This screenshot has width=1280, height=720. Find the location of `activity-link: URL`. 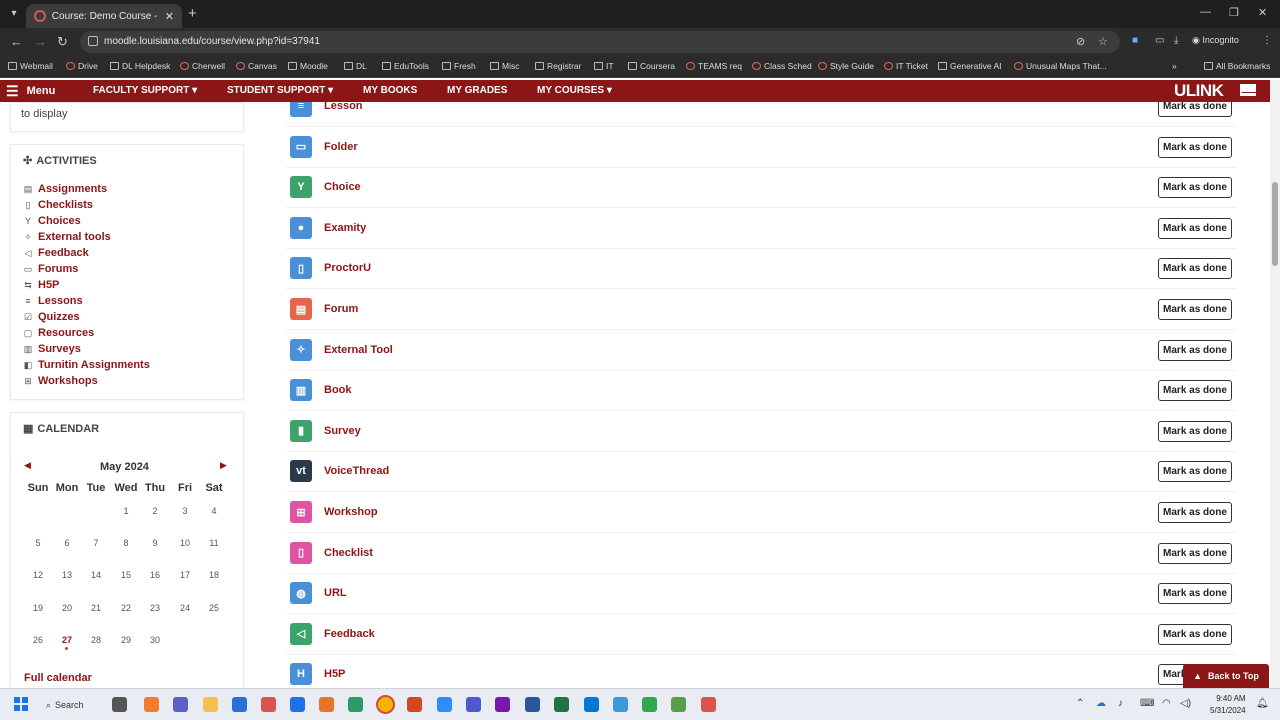

activity-link: URL is located at coordinates (335, 593).